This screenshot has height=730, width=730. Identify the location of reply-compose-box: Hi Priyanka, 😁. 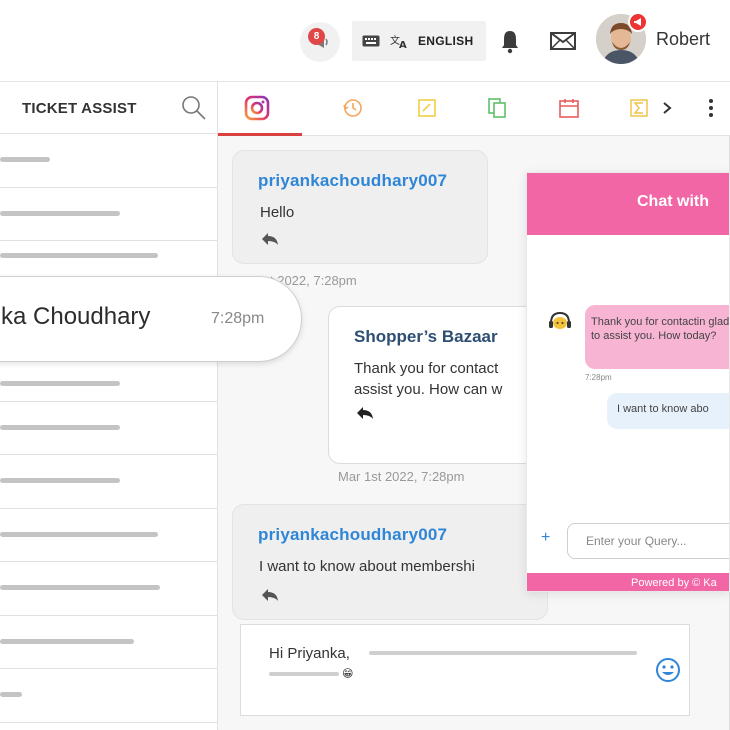
(465, 670).